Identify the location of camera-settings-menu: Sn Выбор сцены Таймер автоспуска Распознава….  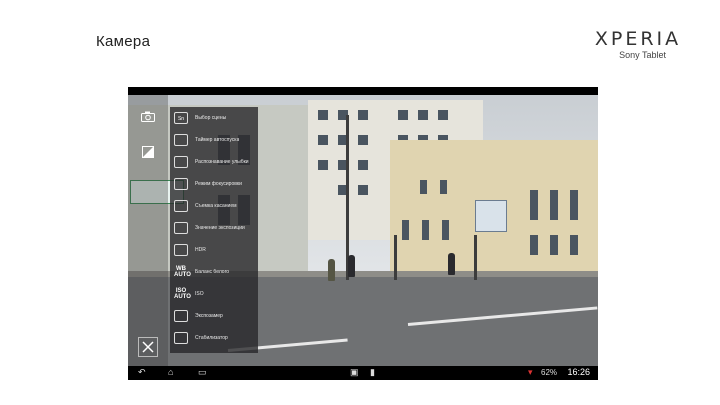
(214, 230).